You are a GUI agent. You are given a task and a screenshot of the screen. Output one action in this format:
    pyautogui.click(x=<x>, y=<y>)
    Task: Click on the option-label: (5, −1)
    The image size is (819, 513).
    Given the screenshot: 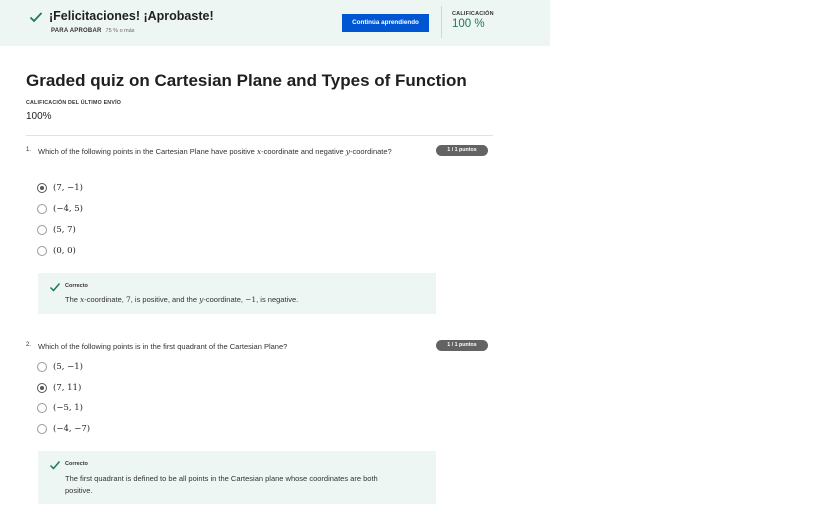 What is the action you would take?
    pyautogui.click(x=68, y=367)
    